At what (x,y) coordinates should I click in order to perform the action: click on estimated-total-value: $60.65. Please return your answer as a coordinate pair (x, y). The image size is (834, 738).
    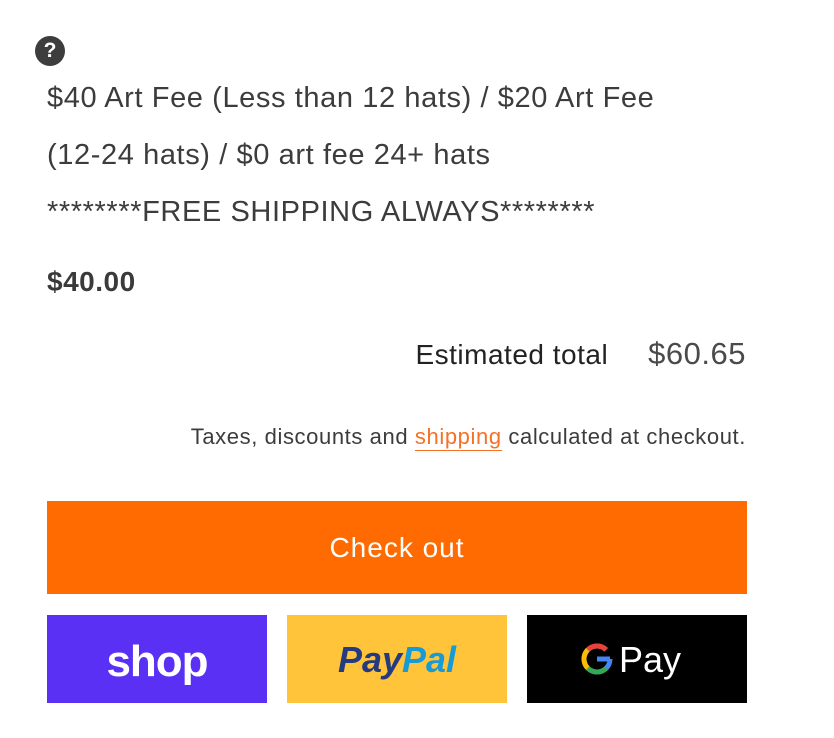
    Looking at the image, I should click on (697, 353).